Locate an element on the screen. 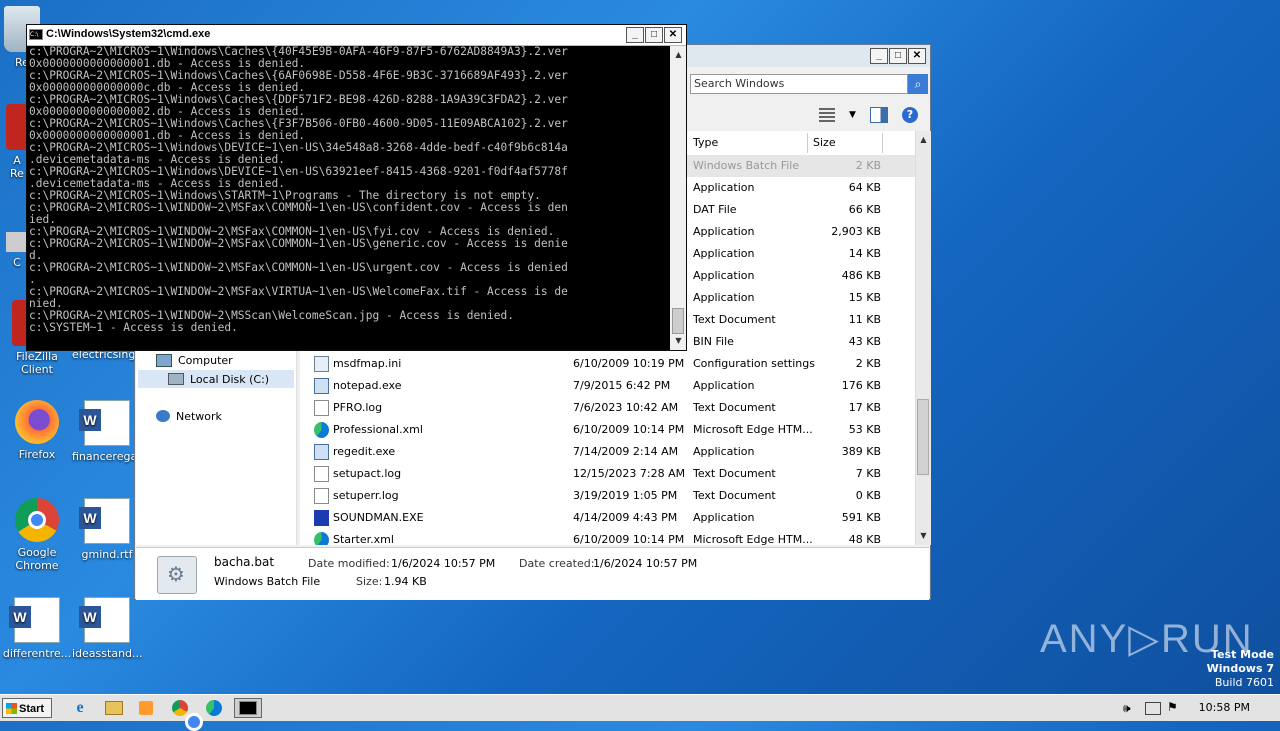  file-list-scrollbar: ▲ ▼ is located at coordinates (923, 338).